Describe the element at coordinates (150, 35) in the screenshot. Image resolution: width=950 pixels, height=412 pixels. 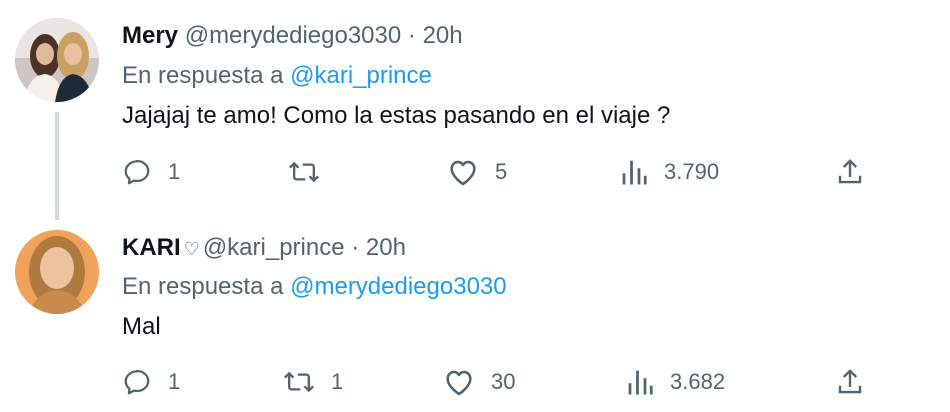
I see `display-name: Mery` at that location.